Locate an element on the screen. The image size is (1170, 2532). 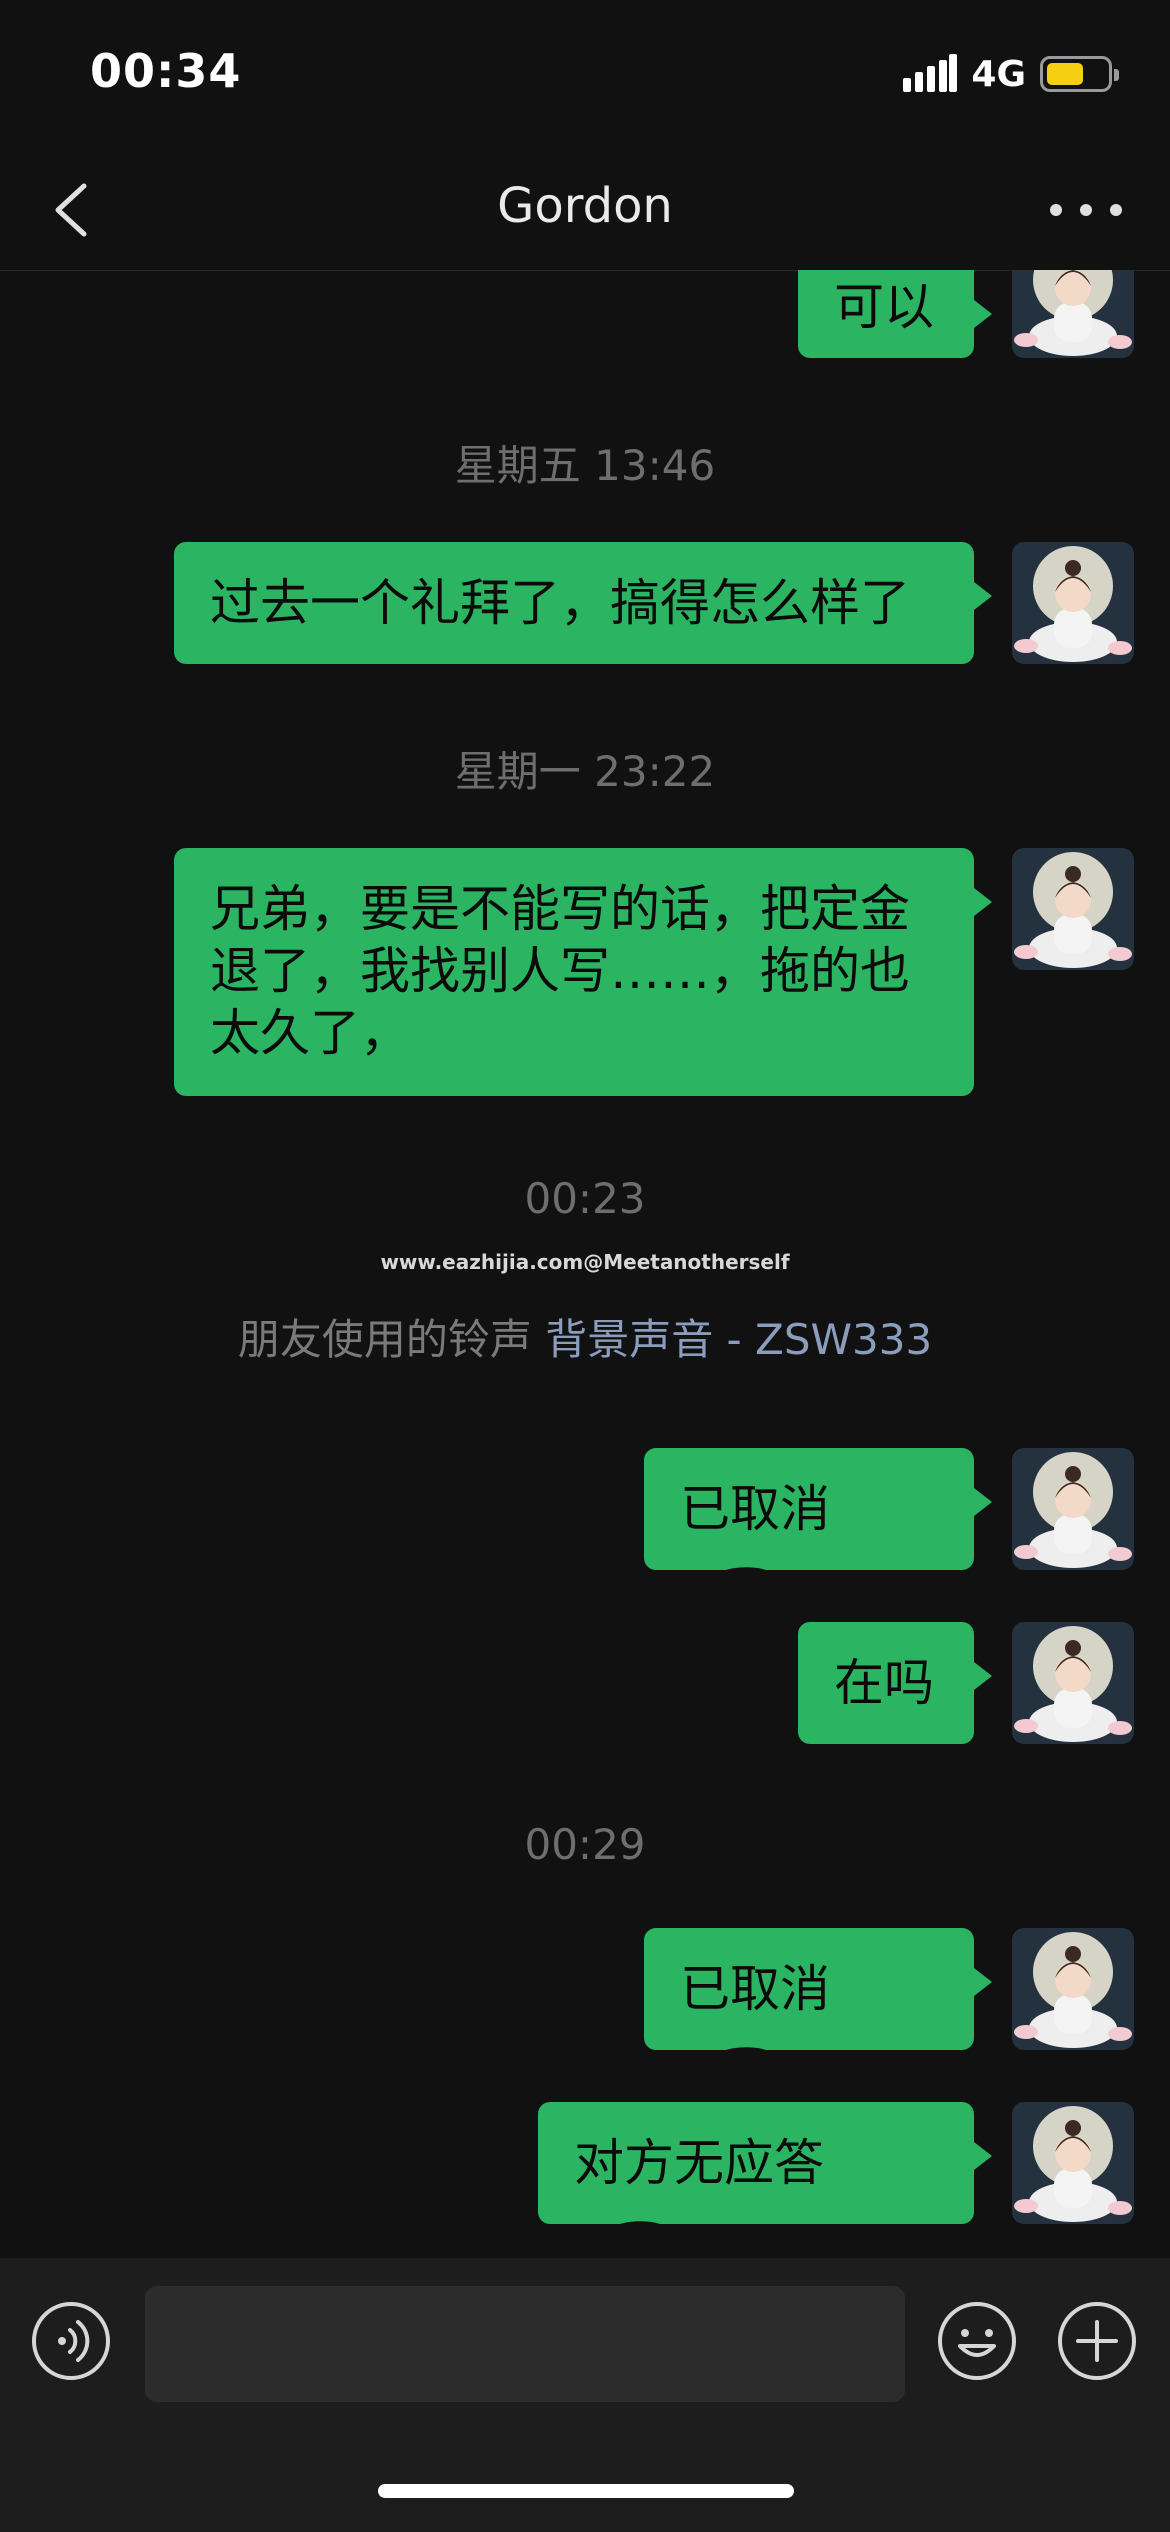
emoji-icon is located at coordinates (977, 2341).